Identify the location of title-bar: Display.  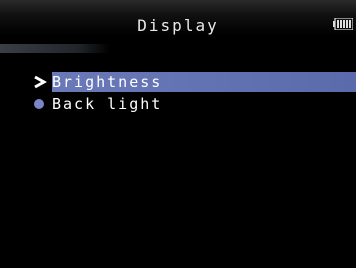
(178, 18).